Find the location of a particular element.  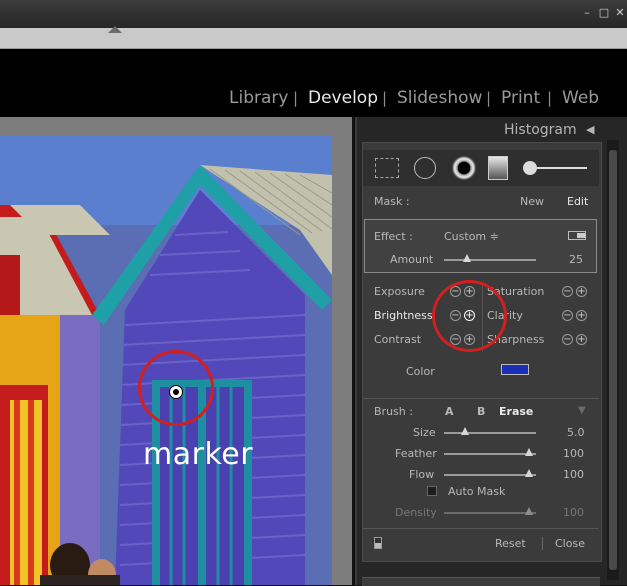

red-eye-tool-icon is located at coordinates (464, 168).